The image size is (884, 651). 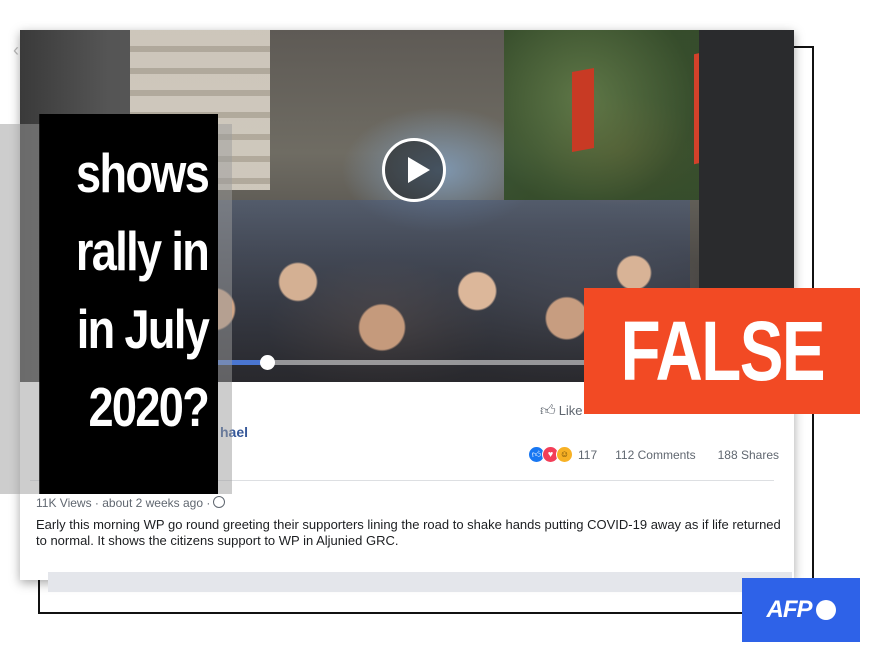 What do you see at coordinates (414, 170) in the screenshot?
I see `play-icon` at bounding box center [414, 170].